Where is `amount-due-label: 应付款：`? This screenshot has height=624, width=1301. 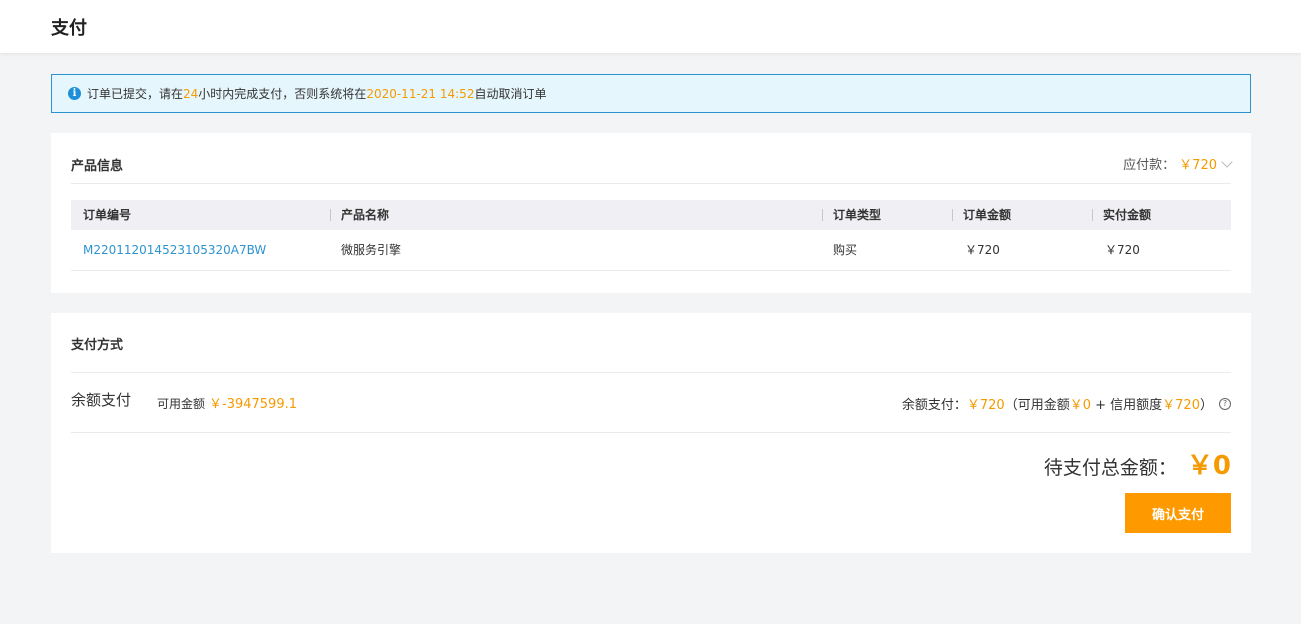
amount-due-label: 应付款： is located at coordinates (1149, 165).